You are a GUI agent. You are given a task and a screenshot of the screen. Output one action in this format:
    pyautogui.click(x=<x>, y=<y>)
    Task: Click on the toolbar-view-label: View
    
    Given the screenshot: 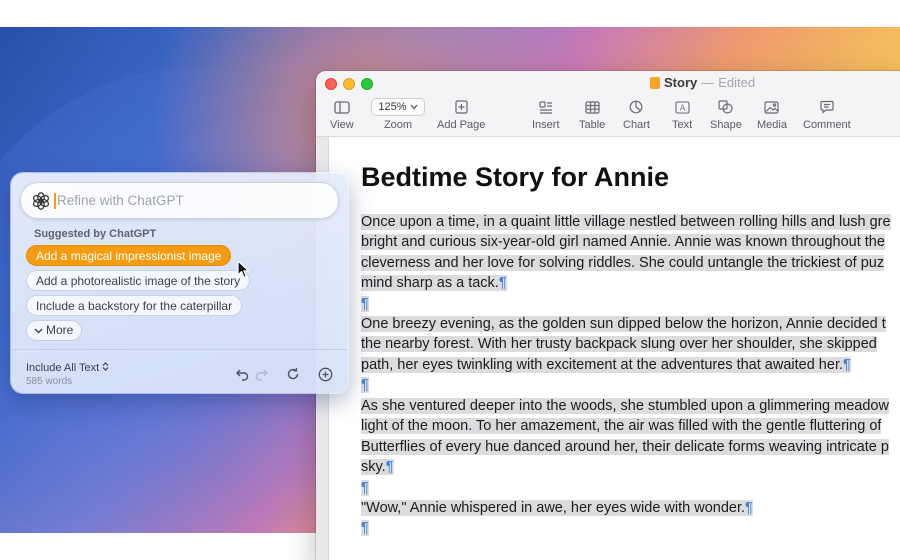 What is the action you would take?
    pyautogui.click(x=342, y=125)
    